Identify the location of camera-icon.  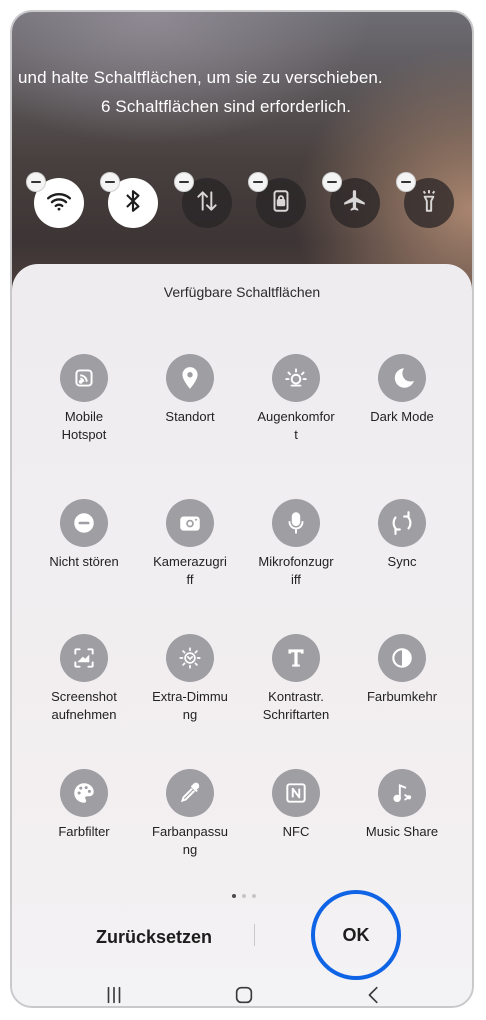
(190, 523).